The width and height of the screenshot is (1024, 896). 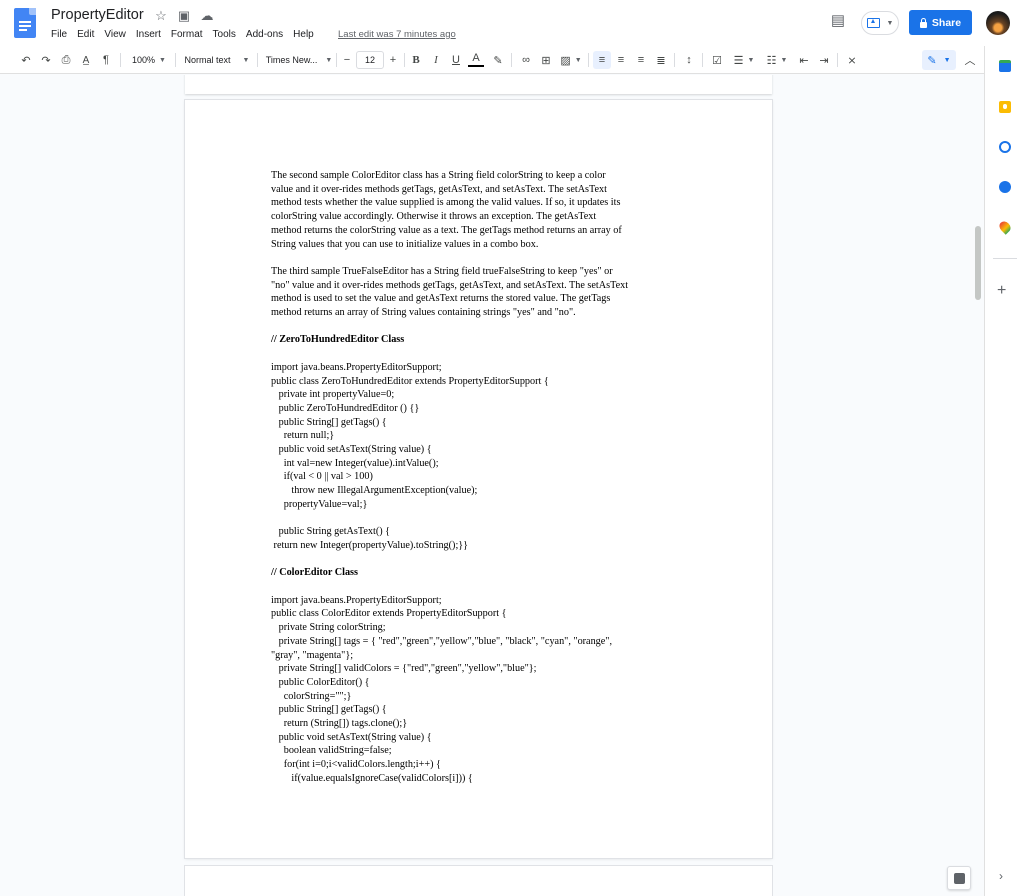 What do you see at coordinates (97, 15) in the screenshot?
I see `document-title: PropertyEditor` at bounding box center [97, 15].